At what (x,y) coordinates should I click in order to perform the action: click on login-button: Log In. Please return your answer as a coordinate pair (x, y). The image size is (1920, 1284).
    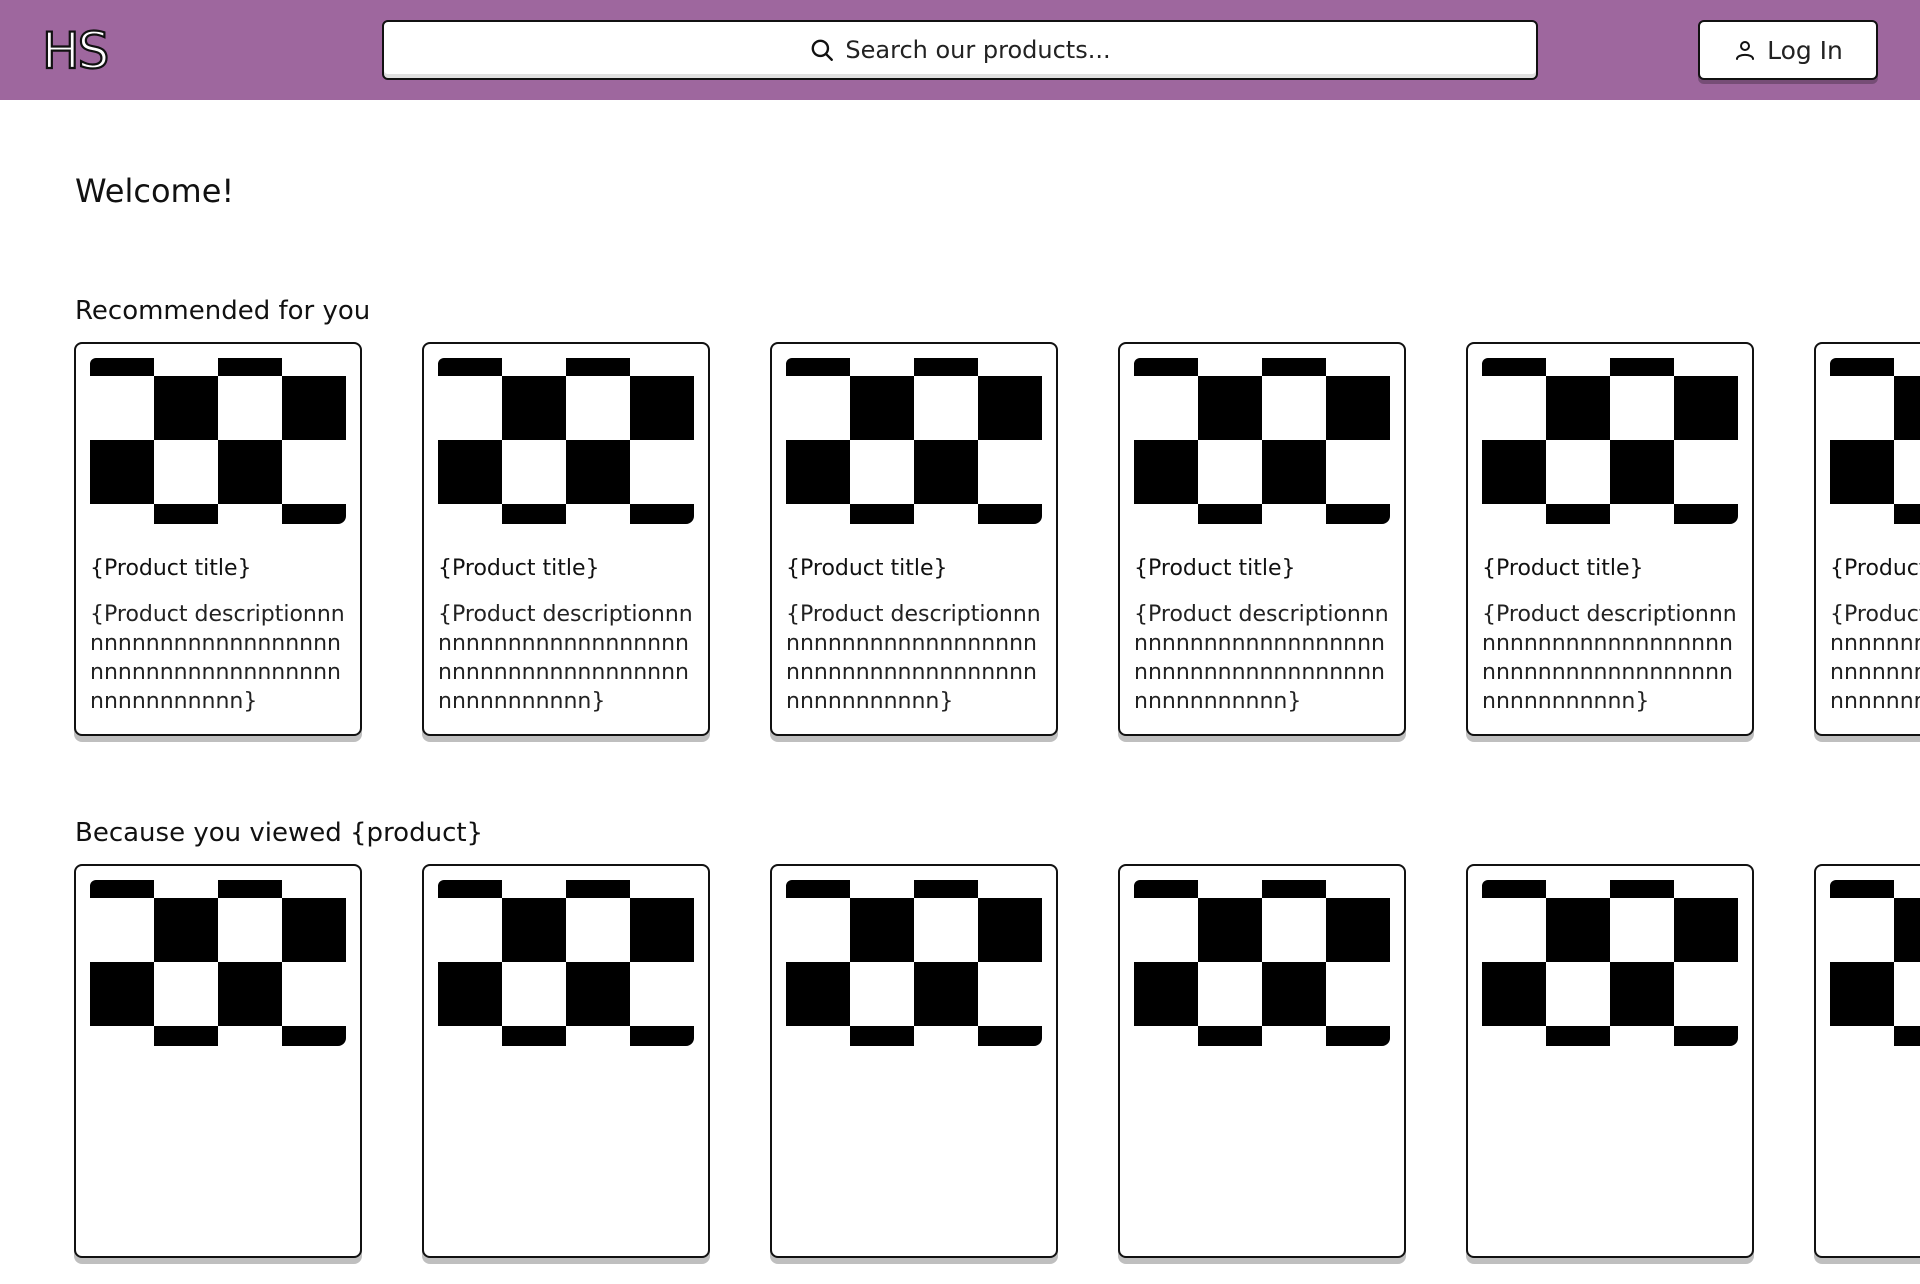
    Looking at the image, I should click on (1788, 50).